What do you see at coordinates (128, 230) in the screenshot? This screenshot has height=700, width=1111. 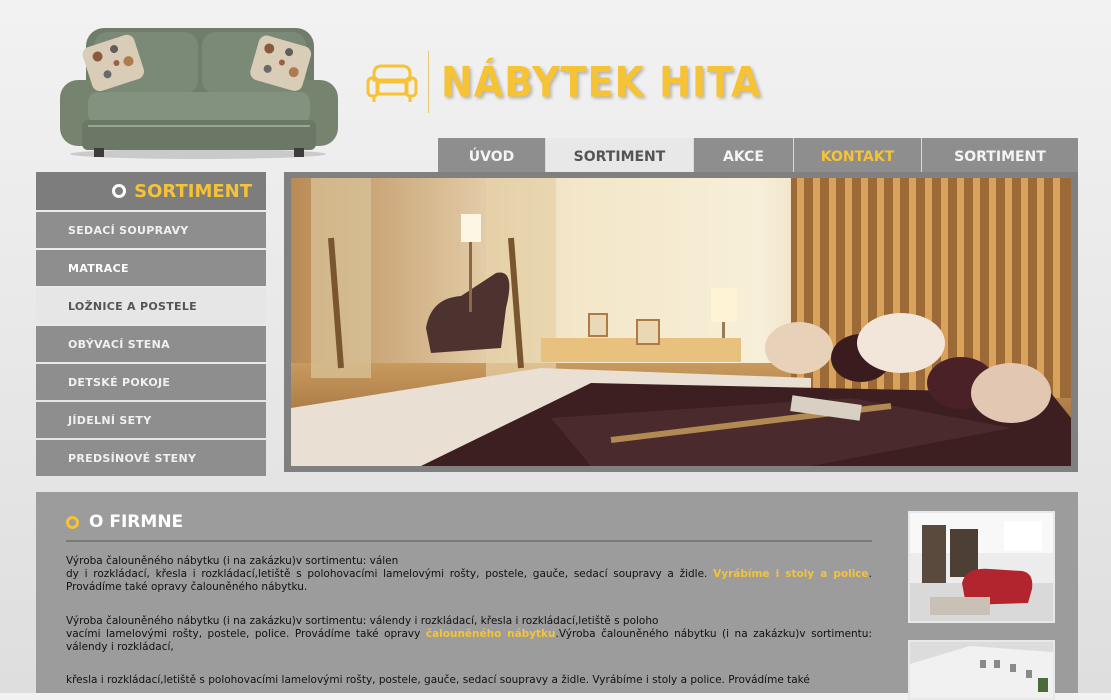 I see `sidebar-item-label: SEDACÍ SOUPRAVY` at bounding box center [128, 230].